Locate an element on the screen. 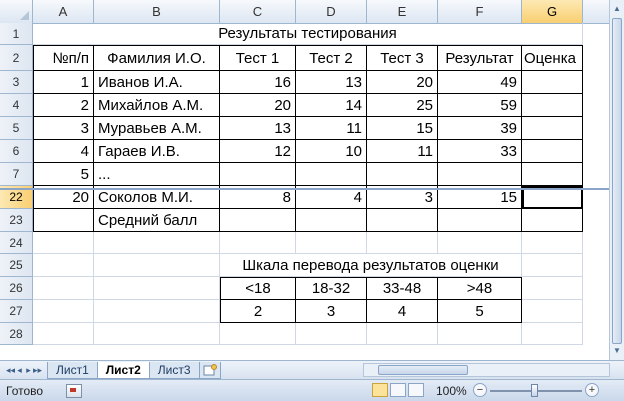 The height and width of the screenshot is (401, 624). header-cell-test1: Тест 1 is located at coordinates (258, 58).